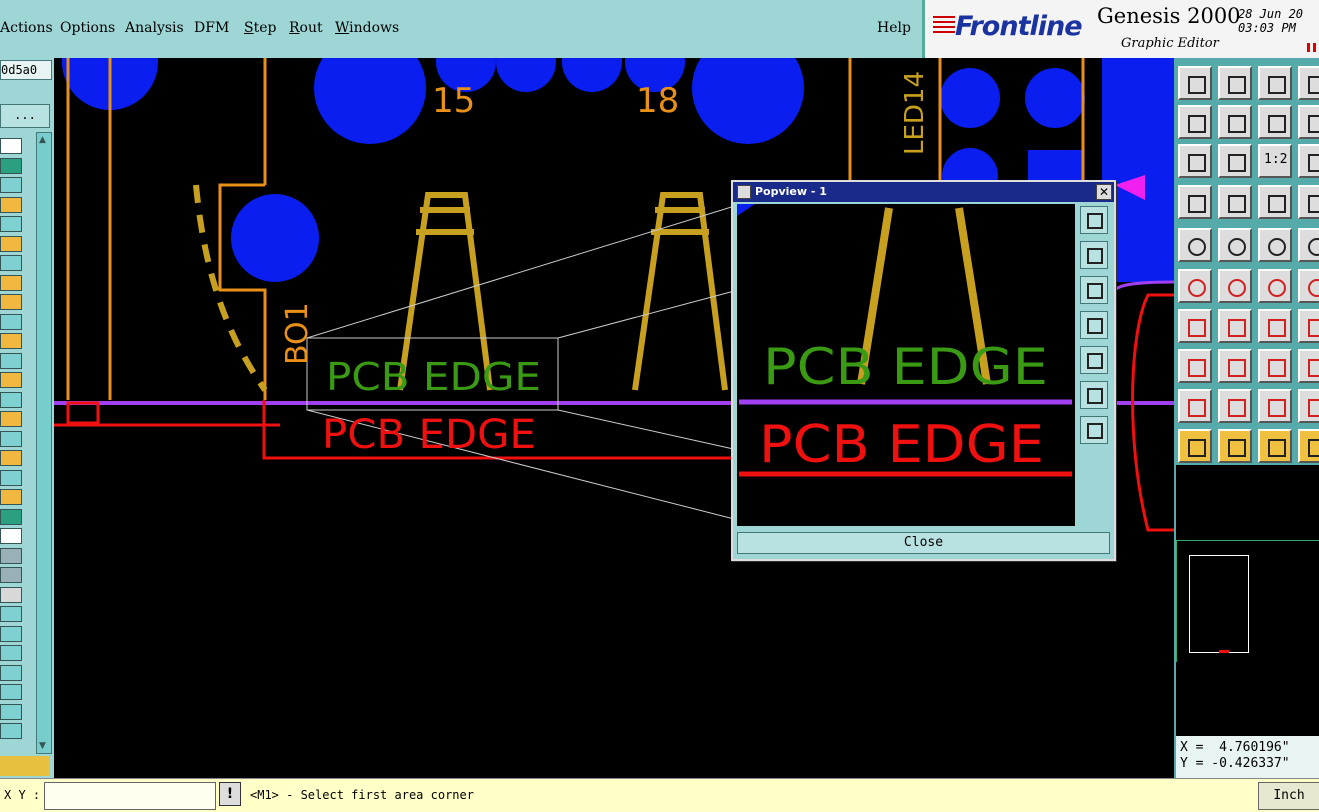 This screenshot has width=1319, height=812. What do you see at coordinates (1235, 366) in the screenshot?
I see `segment-icon` at bounding box center [1235, 366].